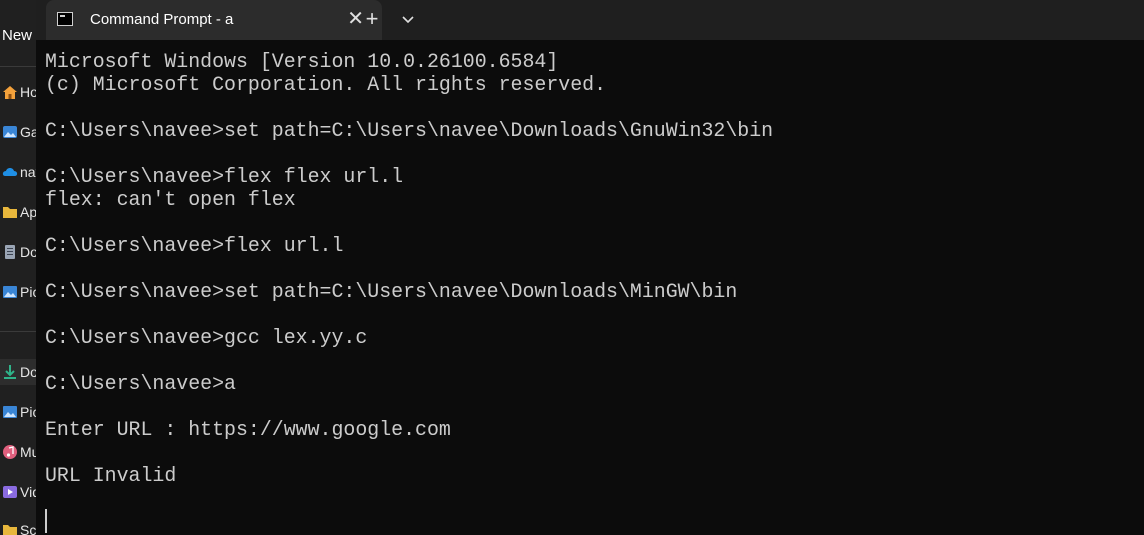 The image size is (1144, 535). What do you see at coordinates (590, 20) in the screenshot?
I see `tab-bar: Command Prompt - a ✕ +` at bounding box center [590, 20].